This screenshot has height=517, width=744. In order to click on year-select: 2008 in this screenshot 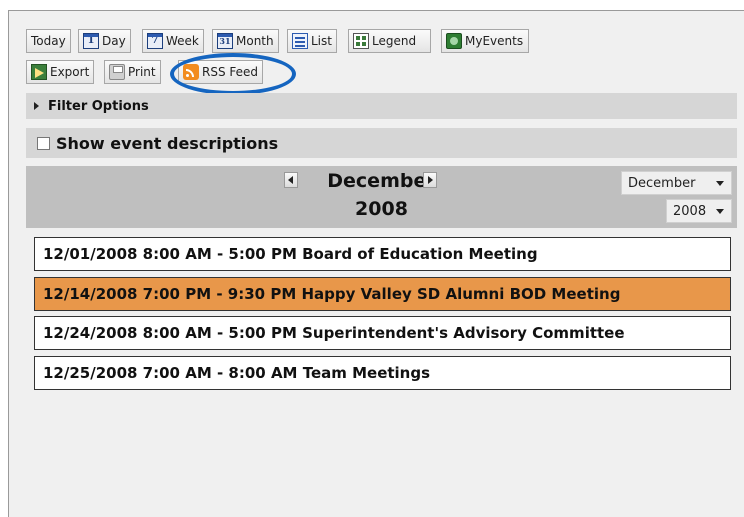, I will do `click(699, 211)`.